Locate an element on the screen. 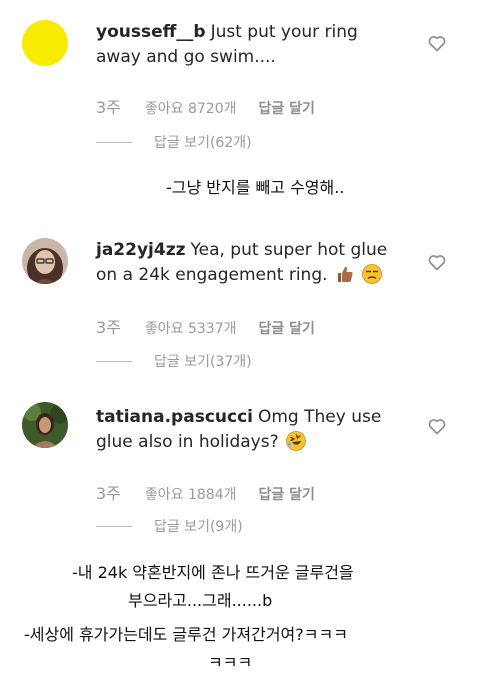 This screenshot has width=480, height=695. likes-count: 좋아요 1884개 is located at coordinates (191, 495).